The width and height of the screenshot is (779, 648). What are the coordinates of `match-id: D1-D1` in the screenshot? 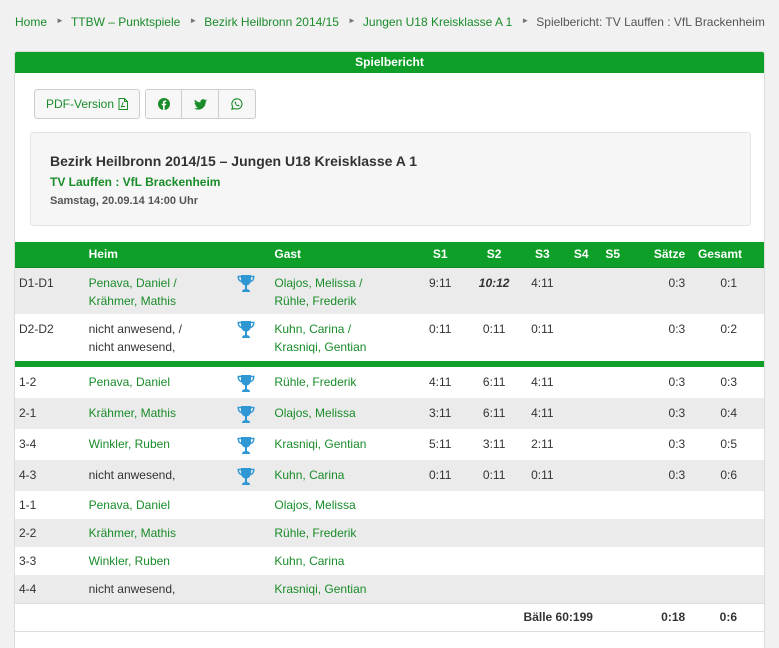 It's located at (50, 290).